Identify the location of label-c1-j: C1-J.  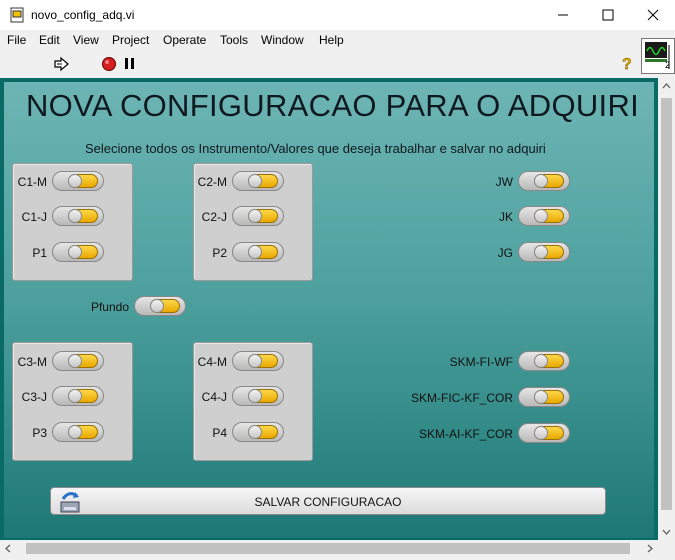
(34, 217).